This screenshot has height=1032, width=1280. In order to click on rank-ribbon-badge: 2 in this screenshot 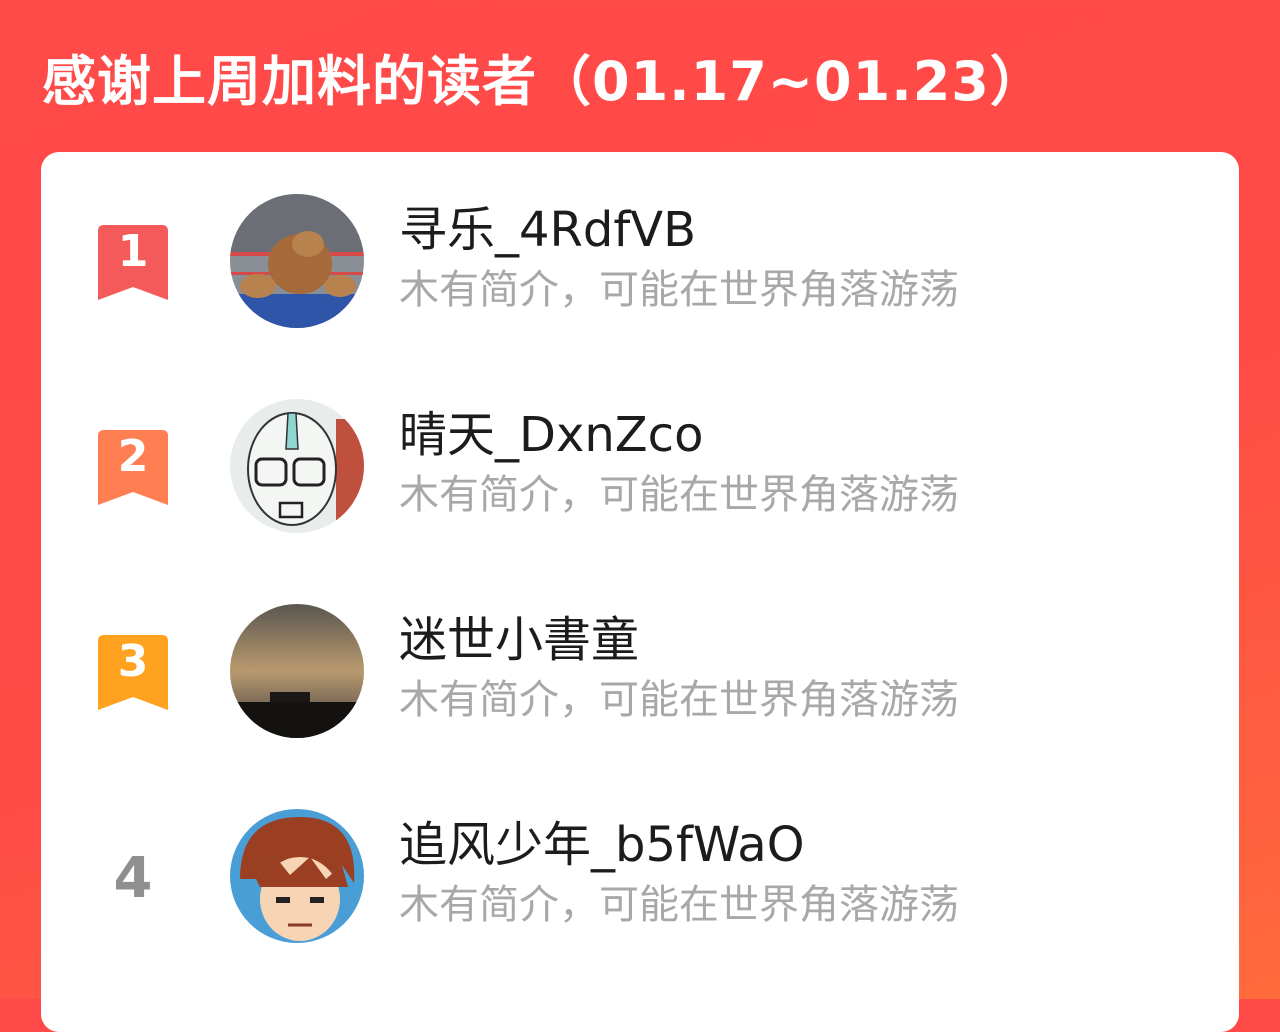, I will do `click(133, 467)`.